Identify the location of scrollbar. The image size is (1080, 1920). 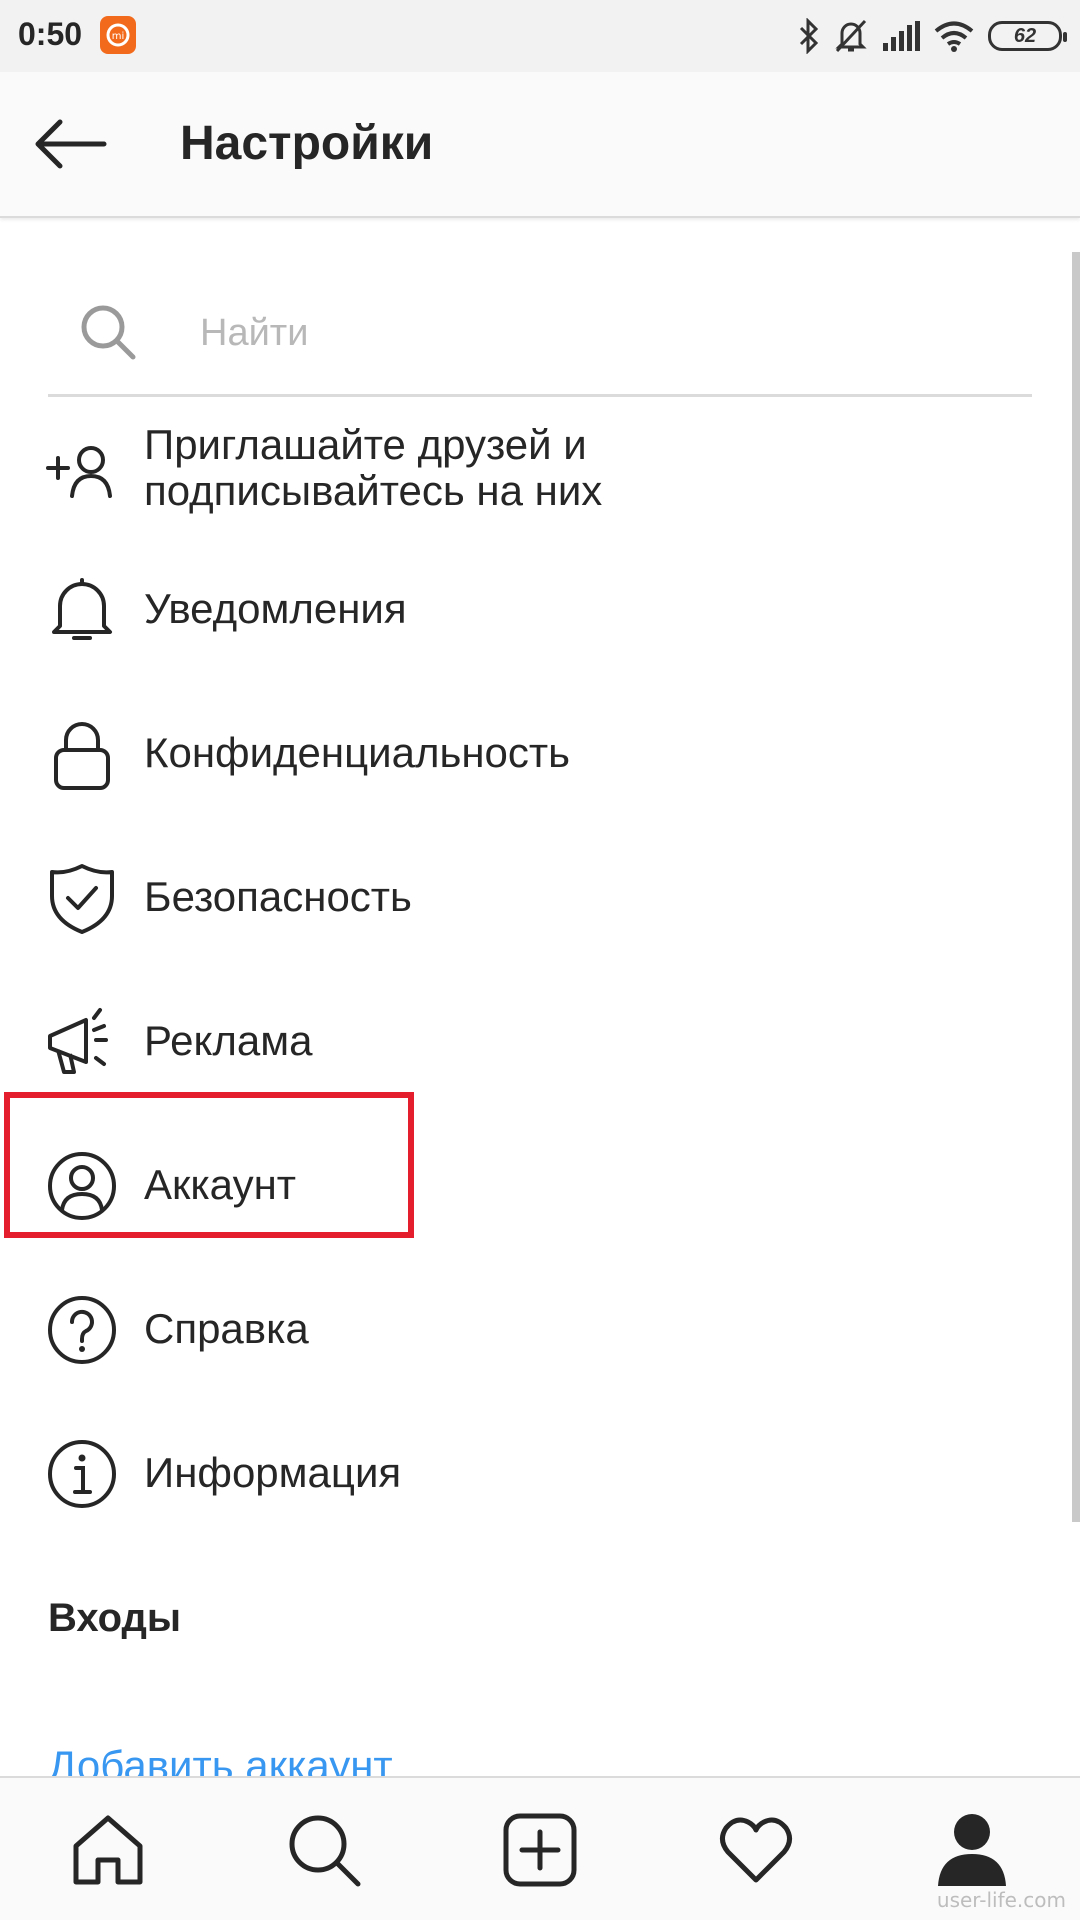
(1076, 887).